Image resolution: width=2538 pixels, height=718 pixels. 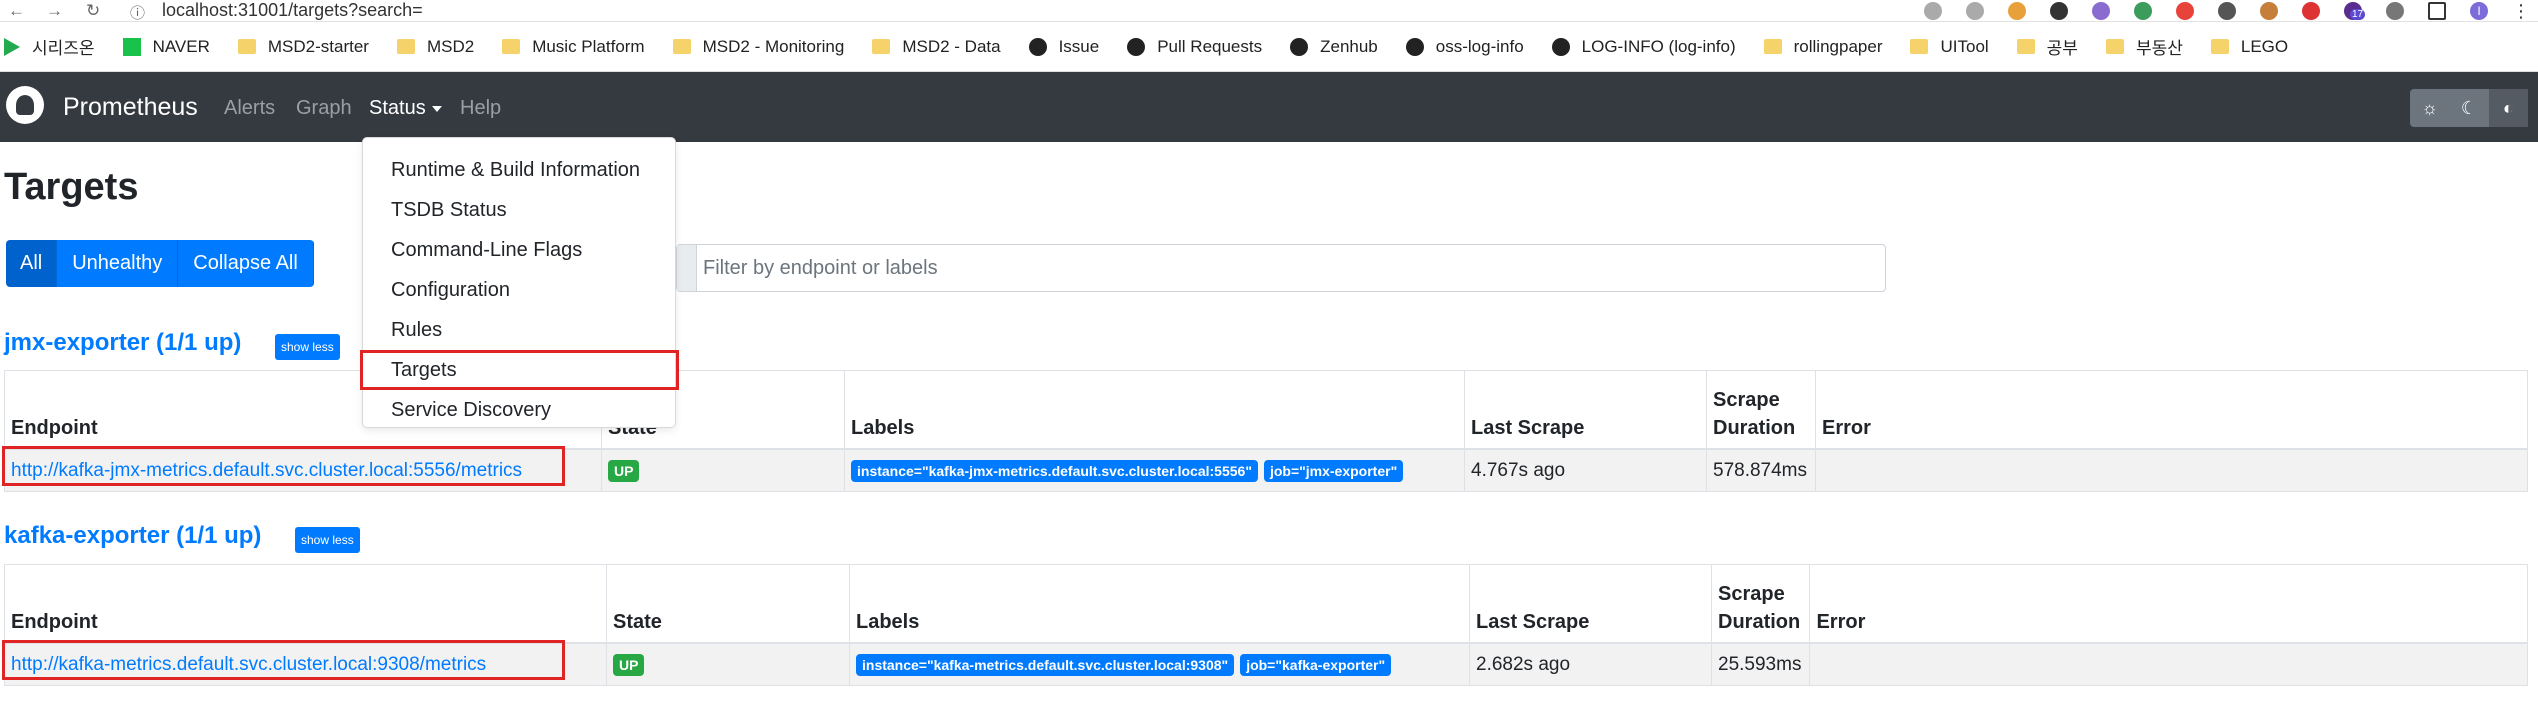 I want to click on profile-avatar: I, so click(x=2479, y=11).